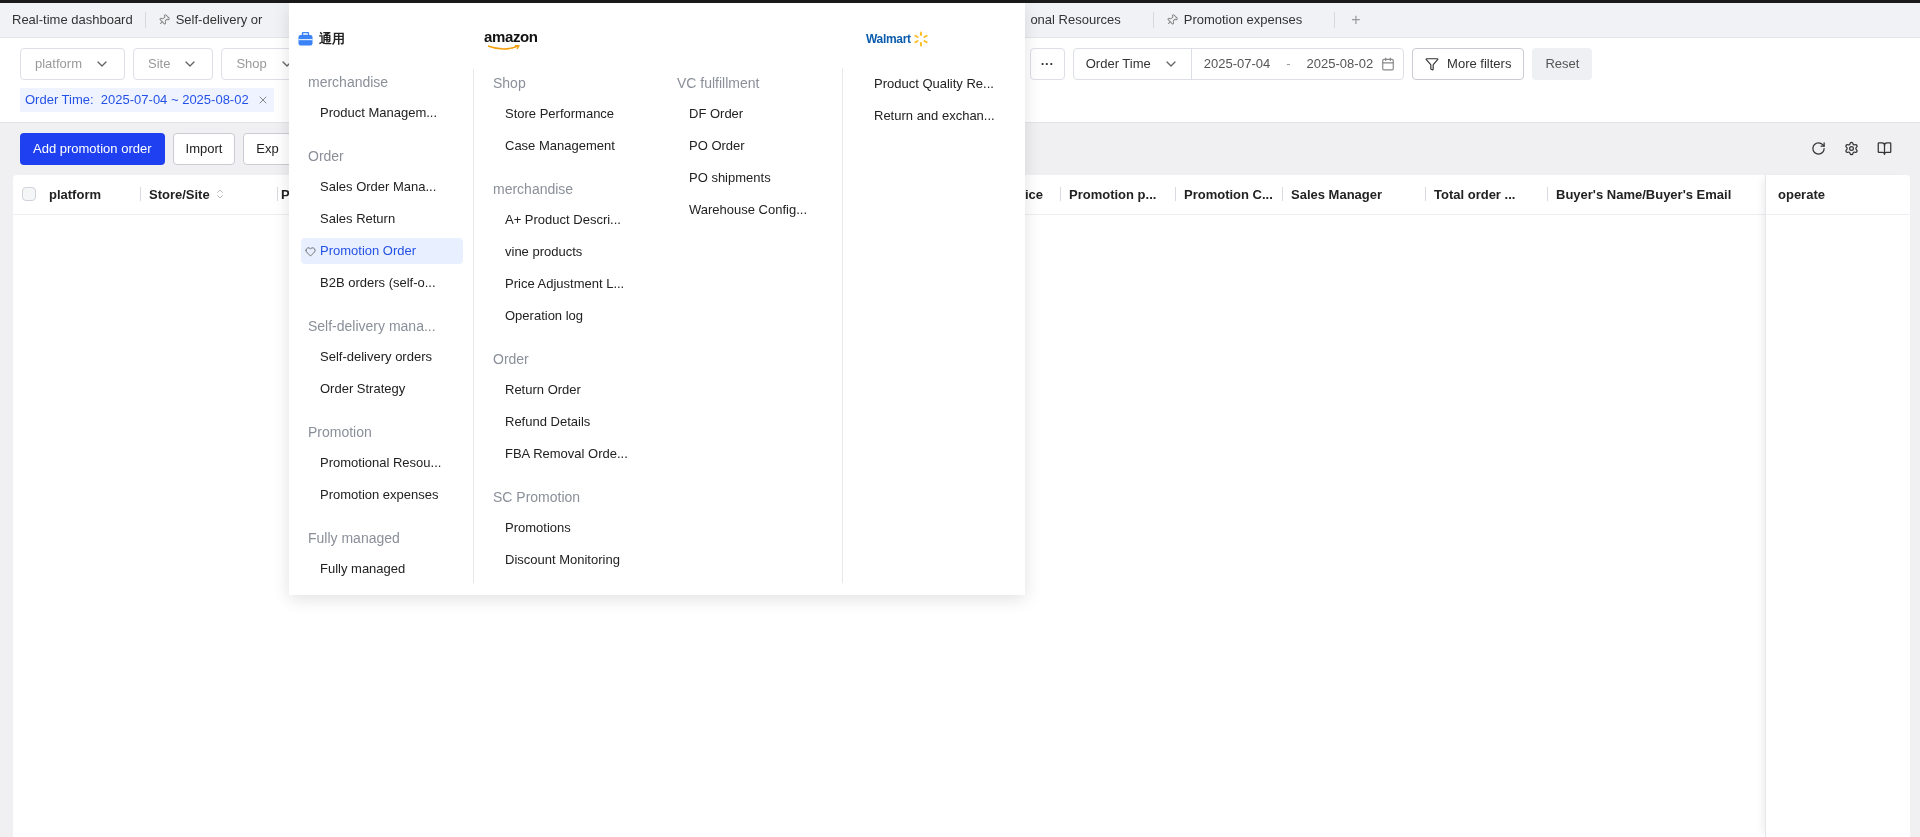 This screenshot has height=837, width=1920. What do you see at coordinates (1337, 194) in the screenshot?
I see `column-header: Sales Manager` at bounding box center [1337, 194].